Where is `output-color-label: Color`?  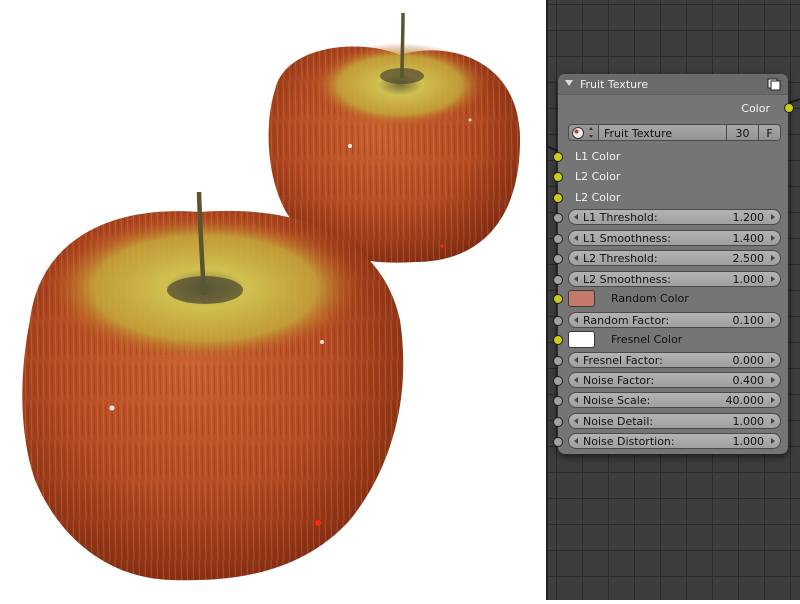 output-color-label: Color is located at coordinates (755, 108).